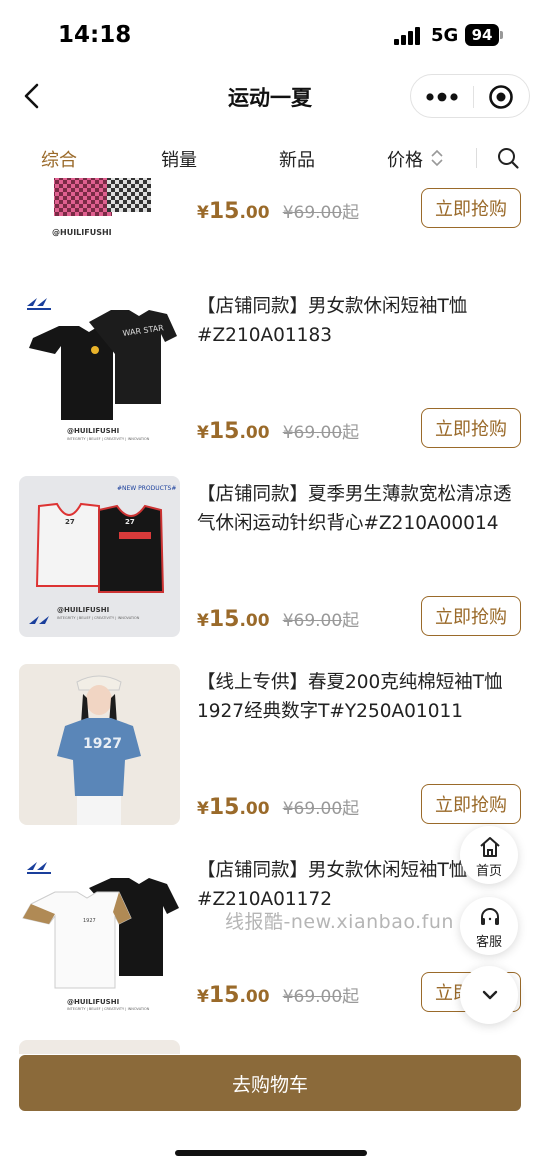 The image size is (540, 1168). I want to click on go-to-cart-button: 去购物车, so click(270, 1083).